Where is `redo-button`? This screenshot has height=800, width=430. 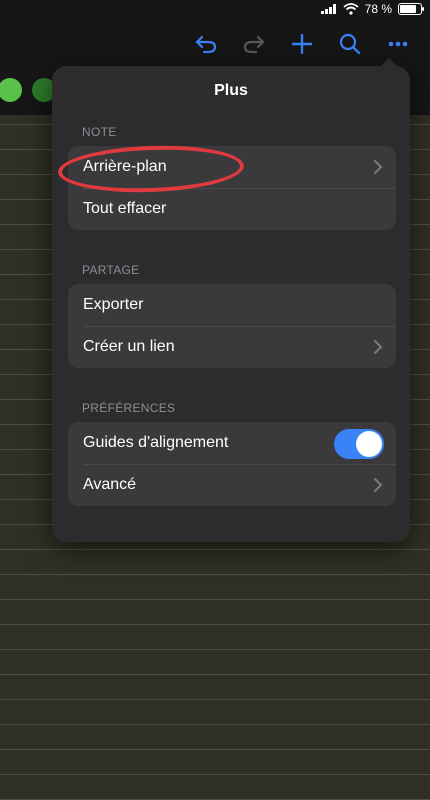
redo-button is located at coordinates (254, 44).